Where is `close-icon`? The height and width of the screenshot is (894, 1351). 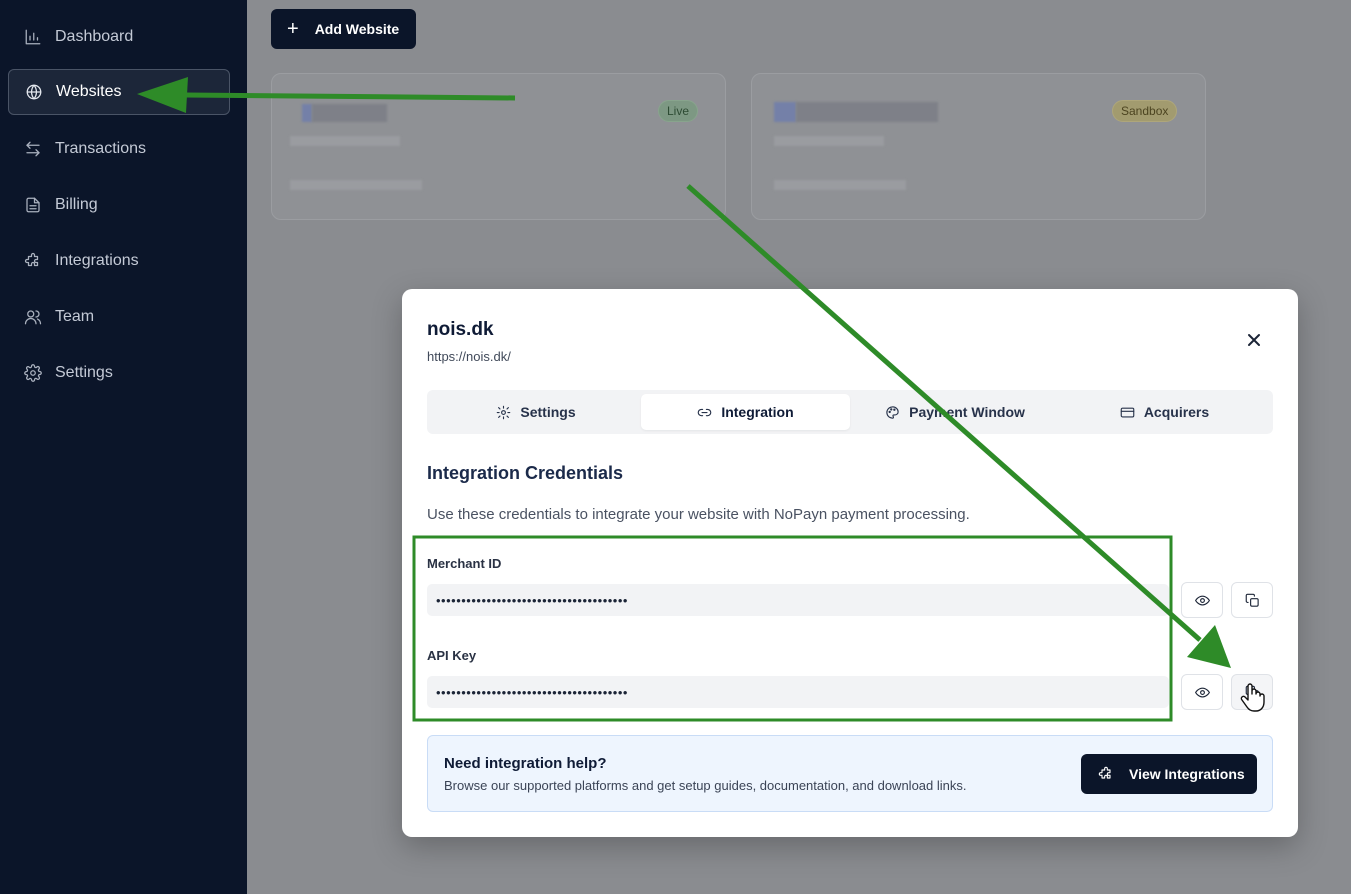 close-icon is located at coordinates (1254, 340).